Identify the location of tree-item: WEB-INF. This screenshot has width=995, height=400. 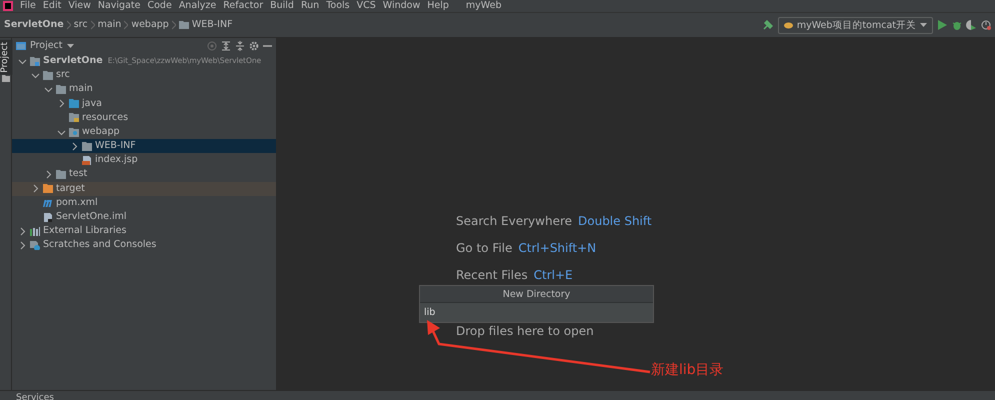
(144, 146).